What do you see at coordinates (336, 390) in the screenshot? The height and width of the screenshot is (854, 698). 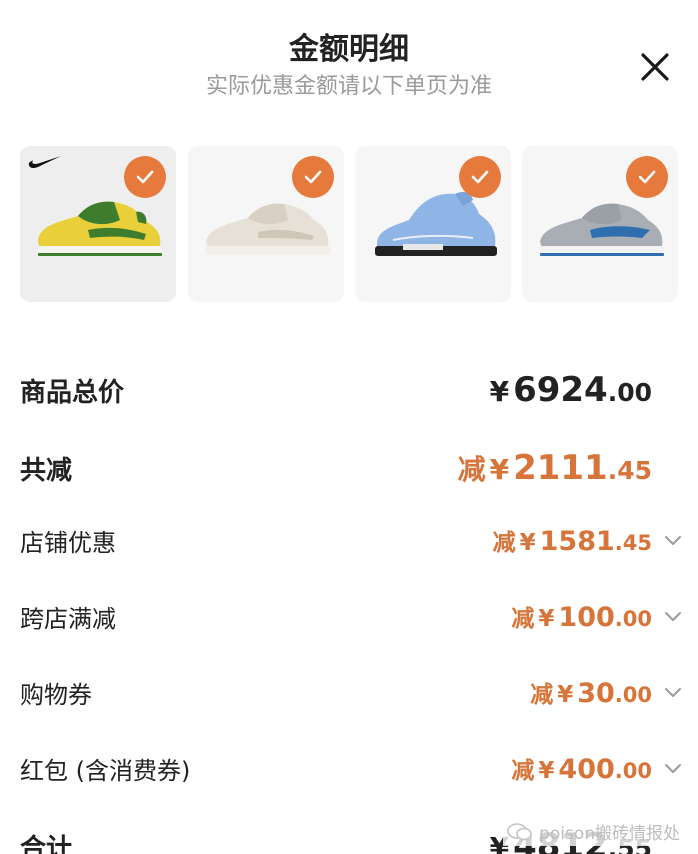 I see `row-goods-total: 商品总价 ¥6924.00` at bounding box center [336, 390].